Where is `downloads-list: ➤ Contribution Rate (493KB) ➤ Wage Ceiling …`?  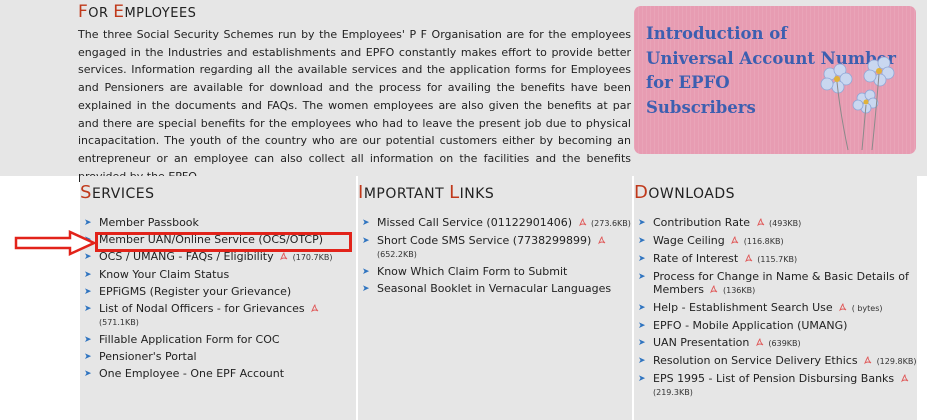
downloads-list: ➤ Contribution Rate (493KB) ➤ Wage Ceiling … is located at coordinates (775, 309).